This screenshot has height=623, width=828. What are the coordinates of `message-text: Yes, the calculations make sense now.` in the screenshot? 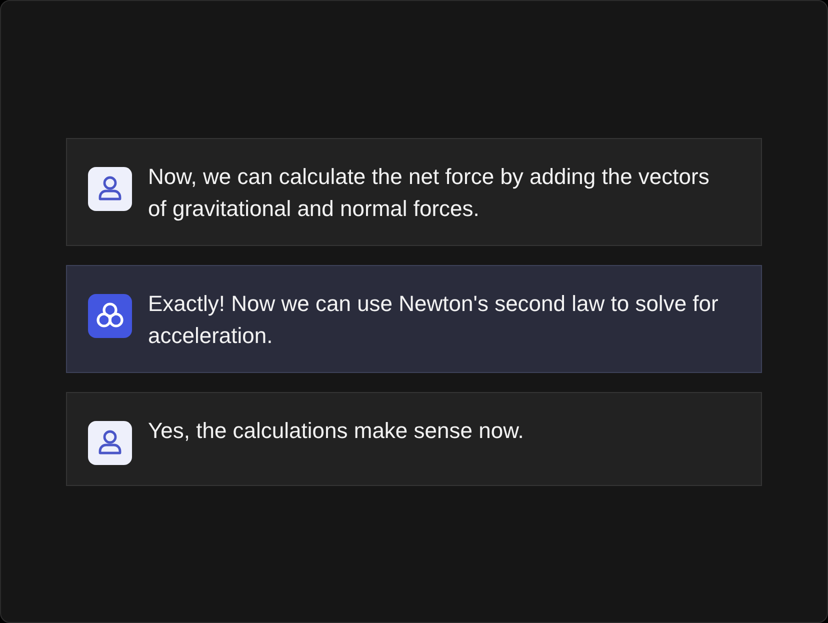 It's located at (336, 430).